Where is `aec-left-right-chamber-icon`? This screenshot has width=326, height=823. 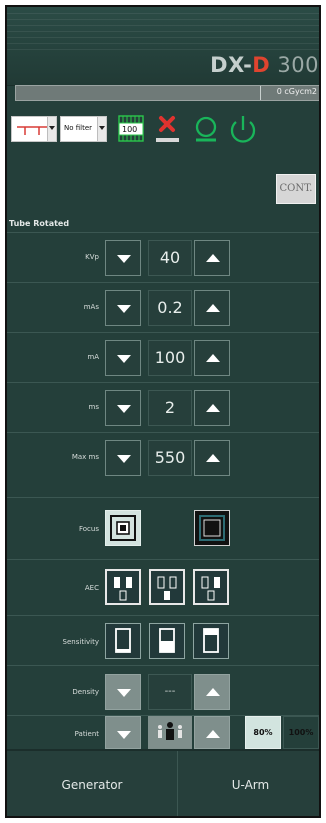 aec-left-right-chamber-icon is located at coordinates (123, 589).